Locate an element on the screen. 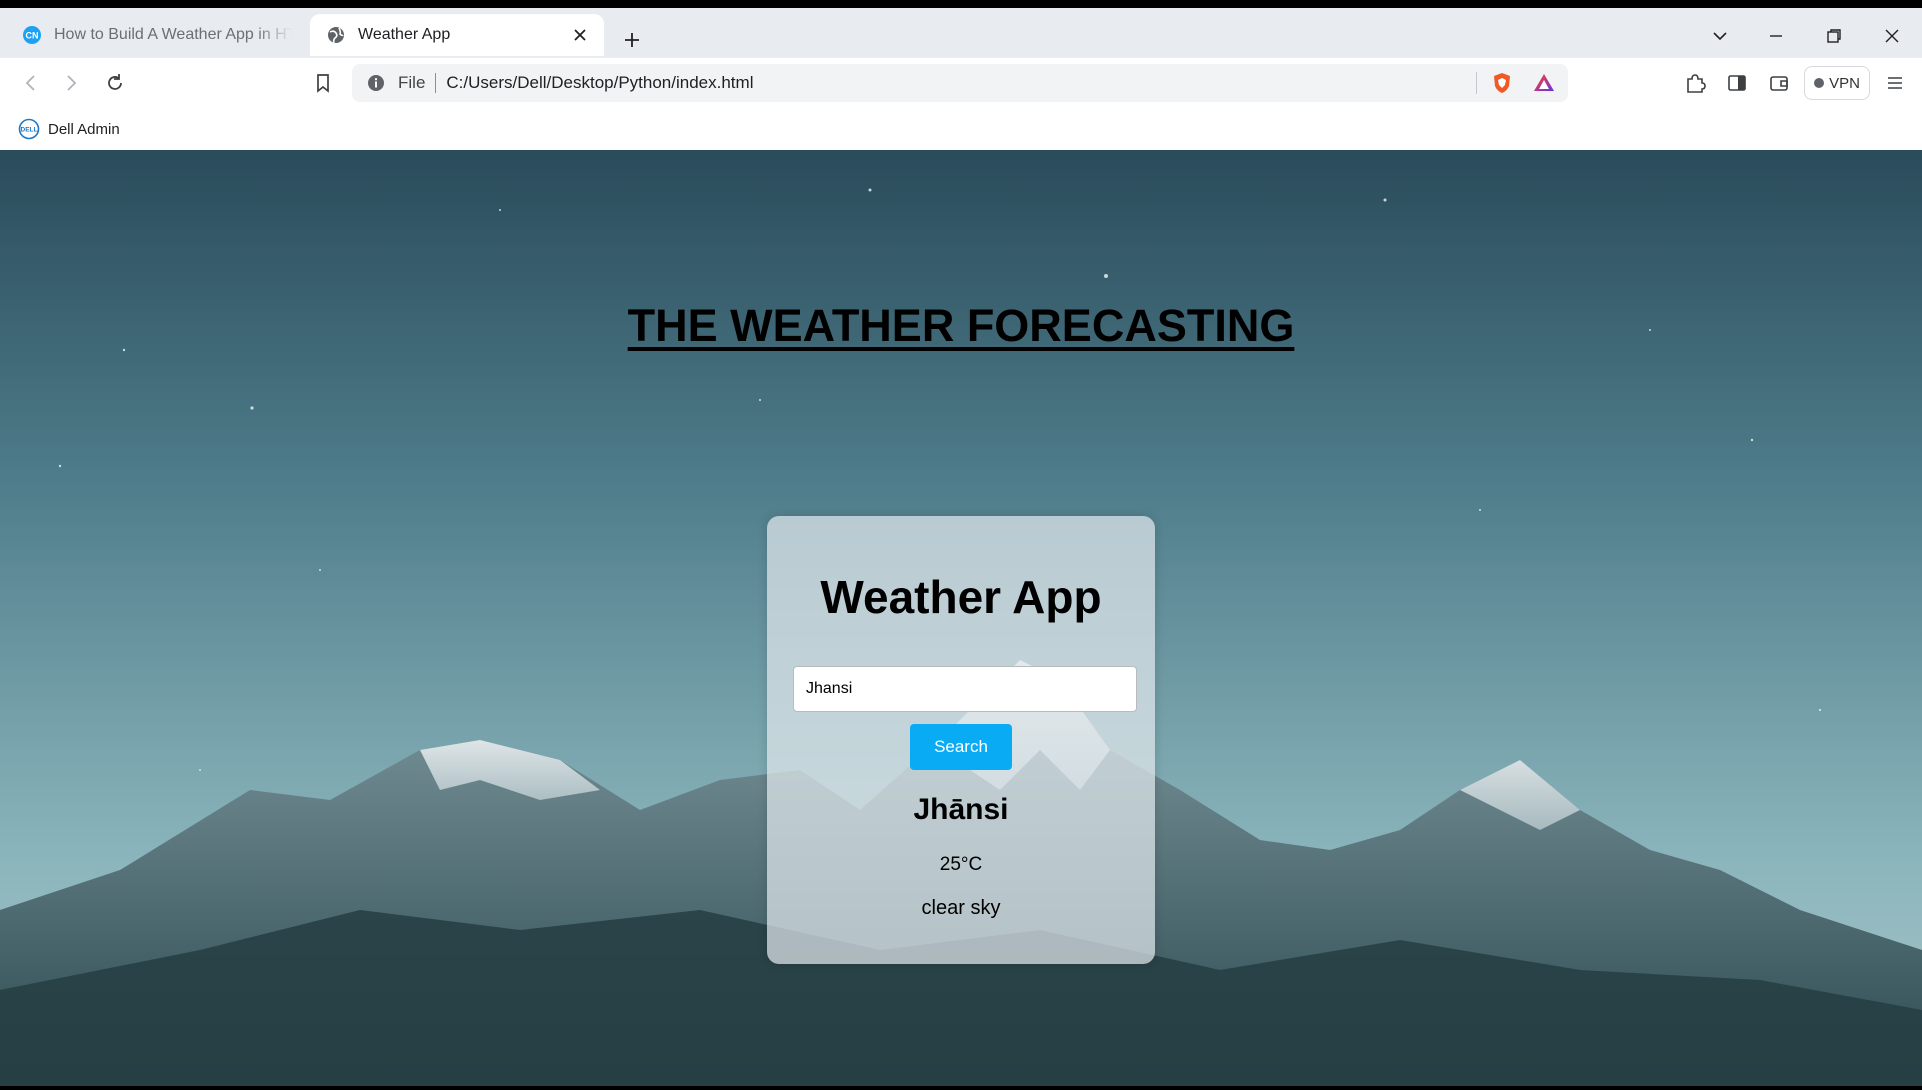 The height and width of the screenshot is (1090, 1922). weather-card: Weather App Search Jhānsi 25°C clear sky is located at coordinates (961, 740).